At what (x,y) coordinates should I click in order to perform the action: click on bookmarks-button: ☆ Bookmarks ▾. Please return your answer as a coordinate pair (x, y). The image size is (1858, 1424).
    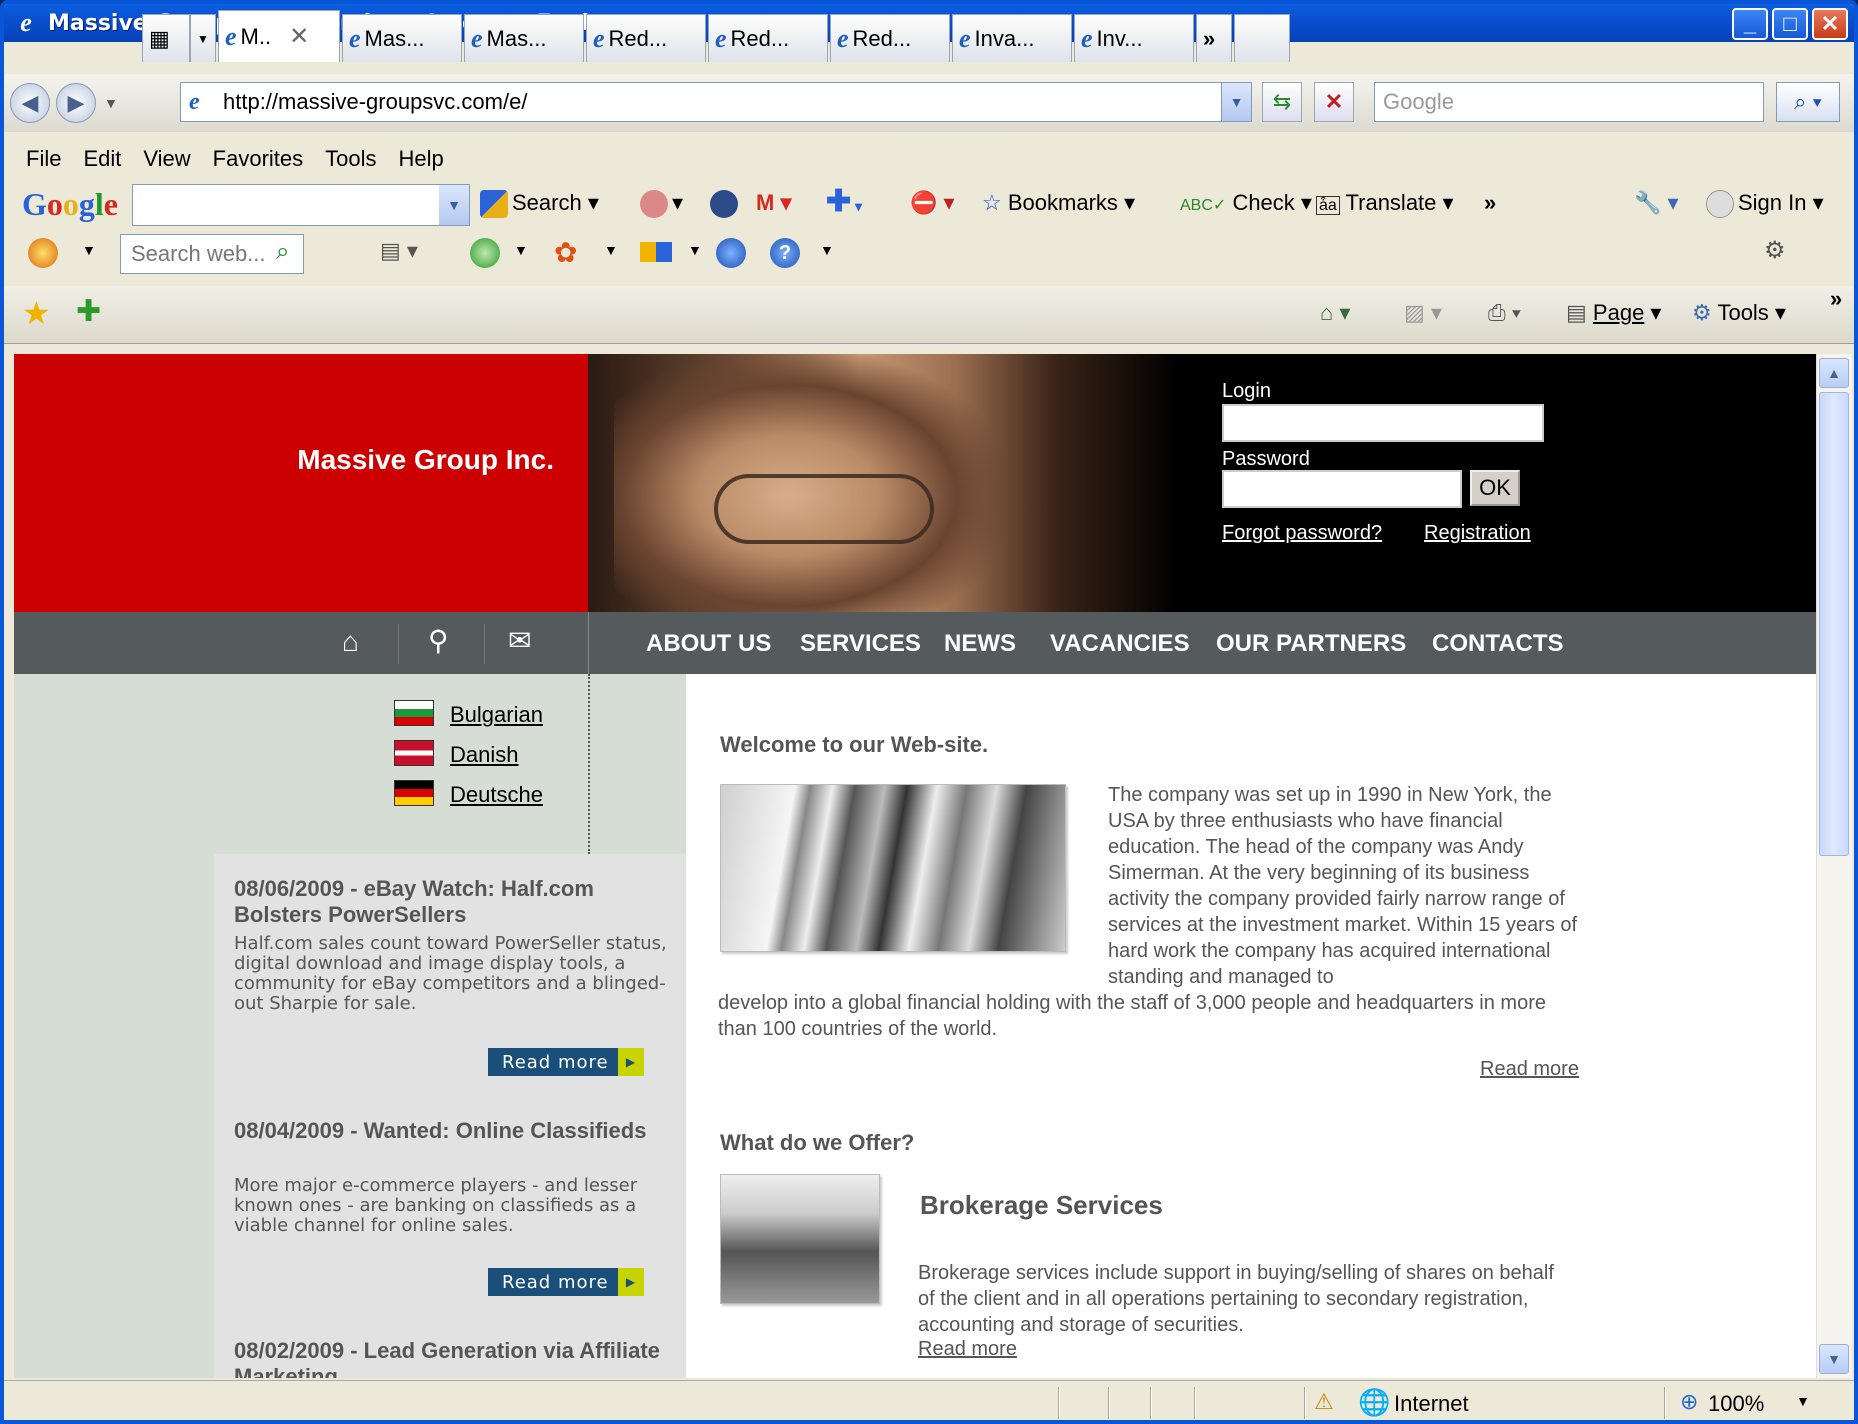
    Looking at the image, I should click on (1058, 203).